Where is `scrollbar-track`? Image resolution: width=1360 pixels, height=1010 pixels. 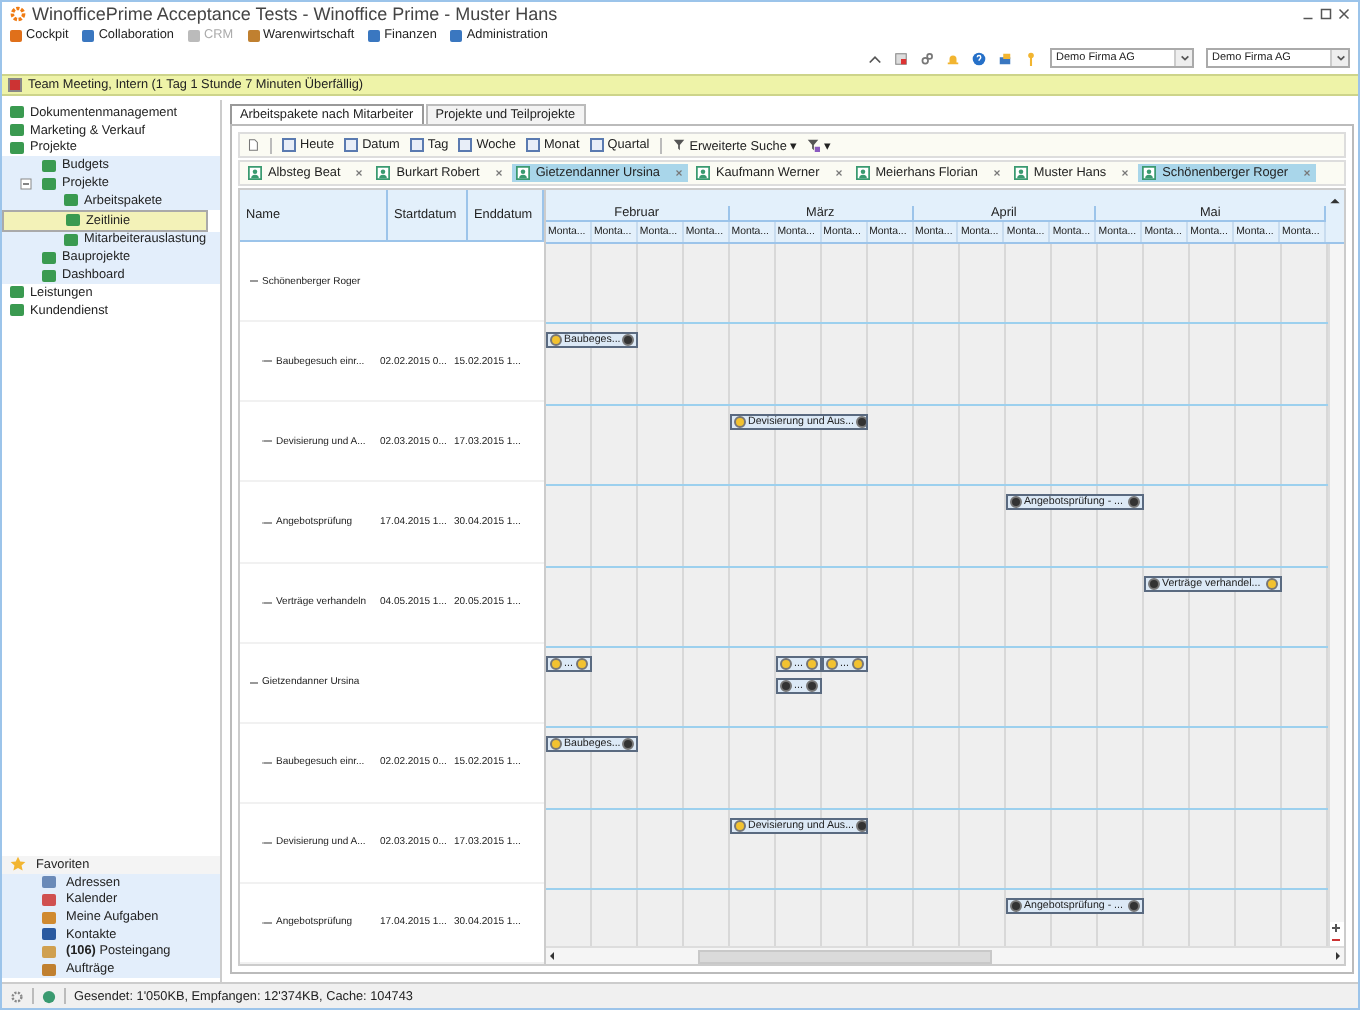 scrollbar-track is located at coordinates (1337, 583).